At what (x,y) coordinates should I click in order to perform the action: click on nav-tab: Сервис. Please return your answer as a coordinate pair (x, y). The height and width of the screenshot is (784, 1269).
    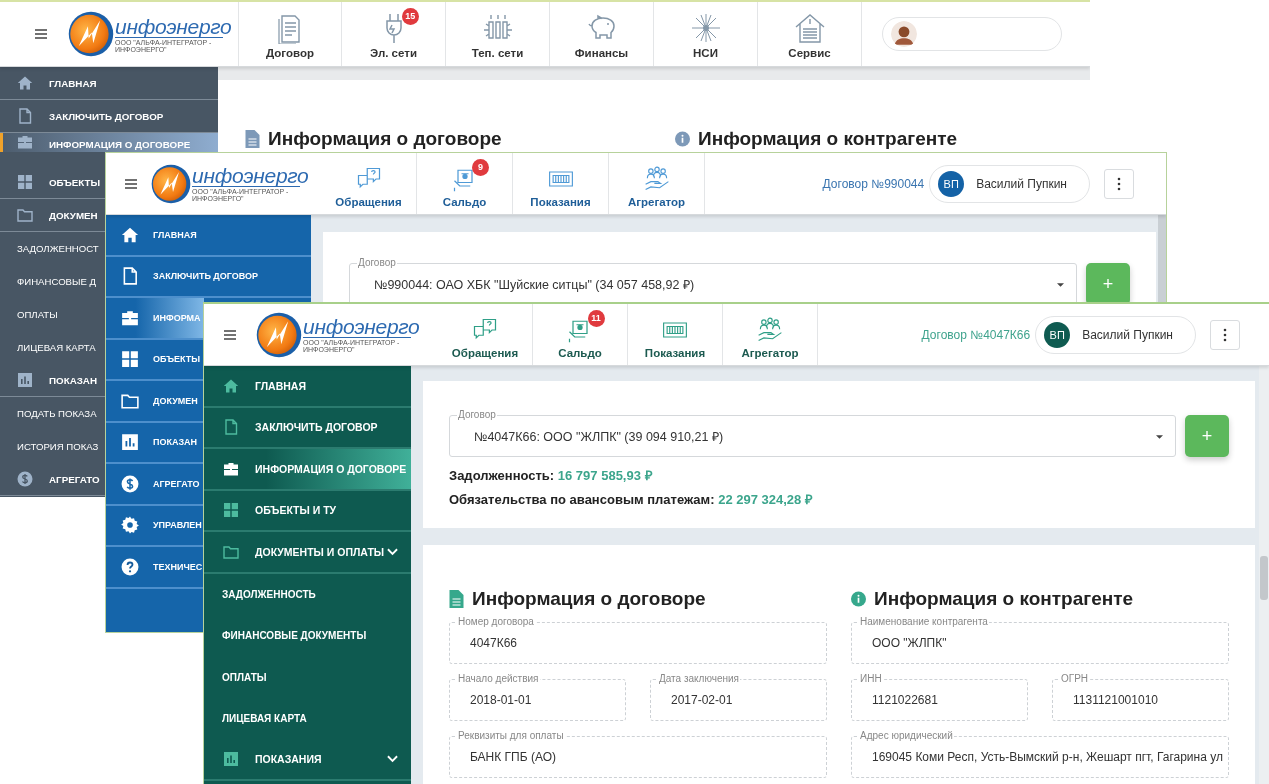
    Looking at the image, I should click on (810, 34).